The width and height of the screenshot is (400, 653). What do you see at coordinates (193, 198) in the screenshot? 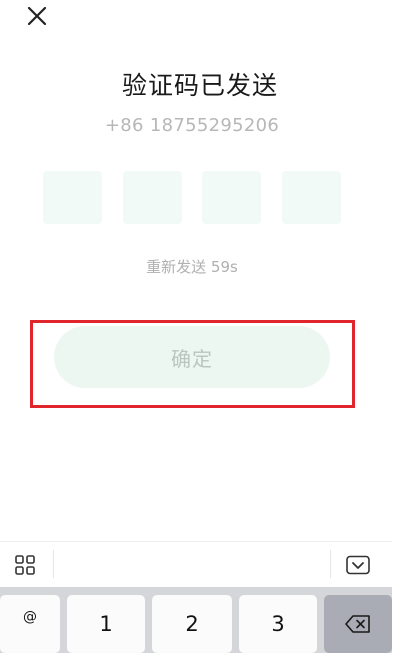
I see `code-input-group` at bounding box center [193, 198].